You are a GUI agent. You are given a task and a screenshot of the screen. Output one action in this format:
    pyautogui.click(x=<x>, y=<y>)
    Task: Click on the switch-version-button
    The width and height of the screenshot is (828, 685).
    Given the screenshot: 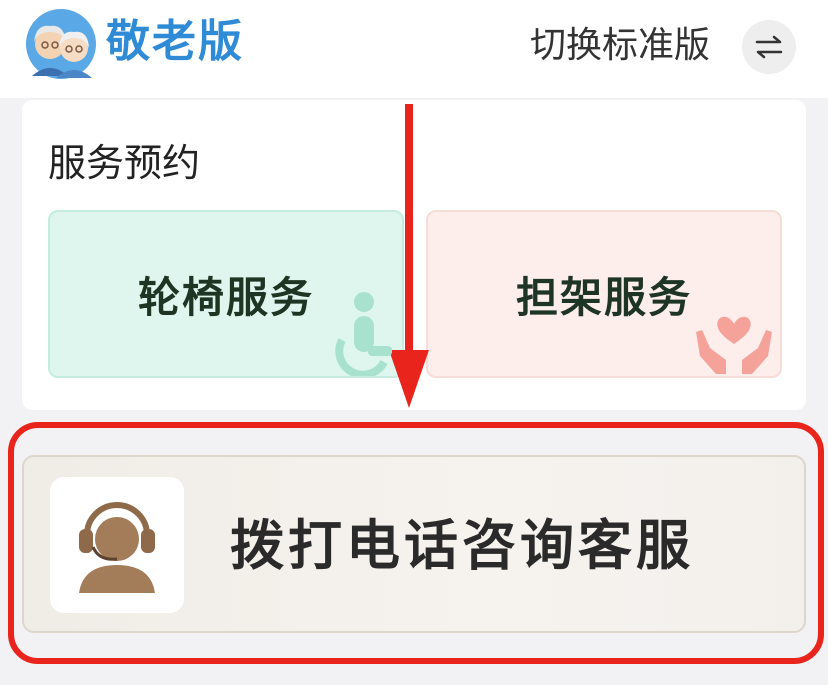 What is the action you would take?
    pyautogui.click(x=769, y=47)
    